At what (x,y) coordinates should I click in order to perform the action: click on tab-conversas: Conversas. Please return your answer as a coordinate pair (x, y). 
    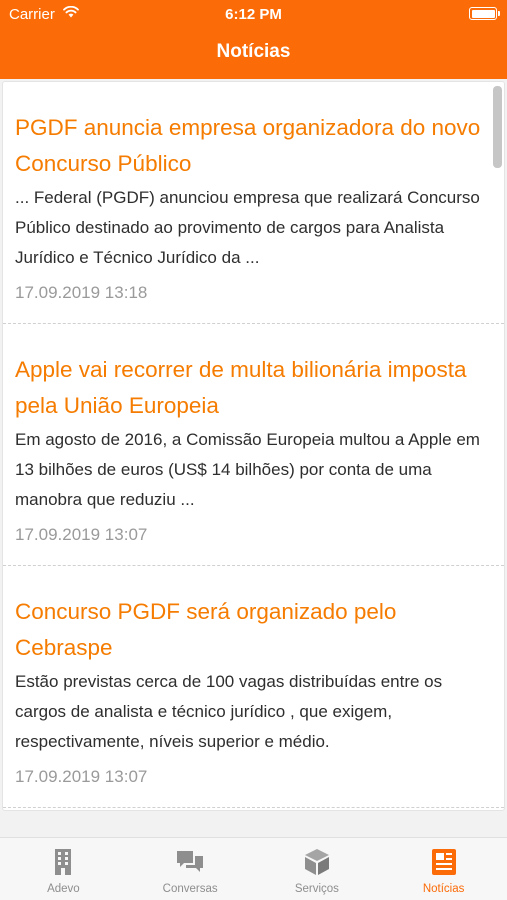
    Looking at the image, I should click on (190, 869).